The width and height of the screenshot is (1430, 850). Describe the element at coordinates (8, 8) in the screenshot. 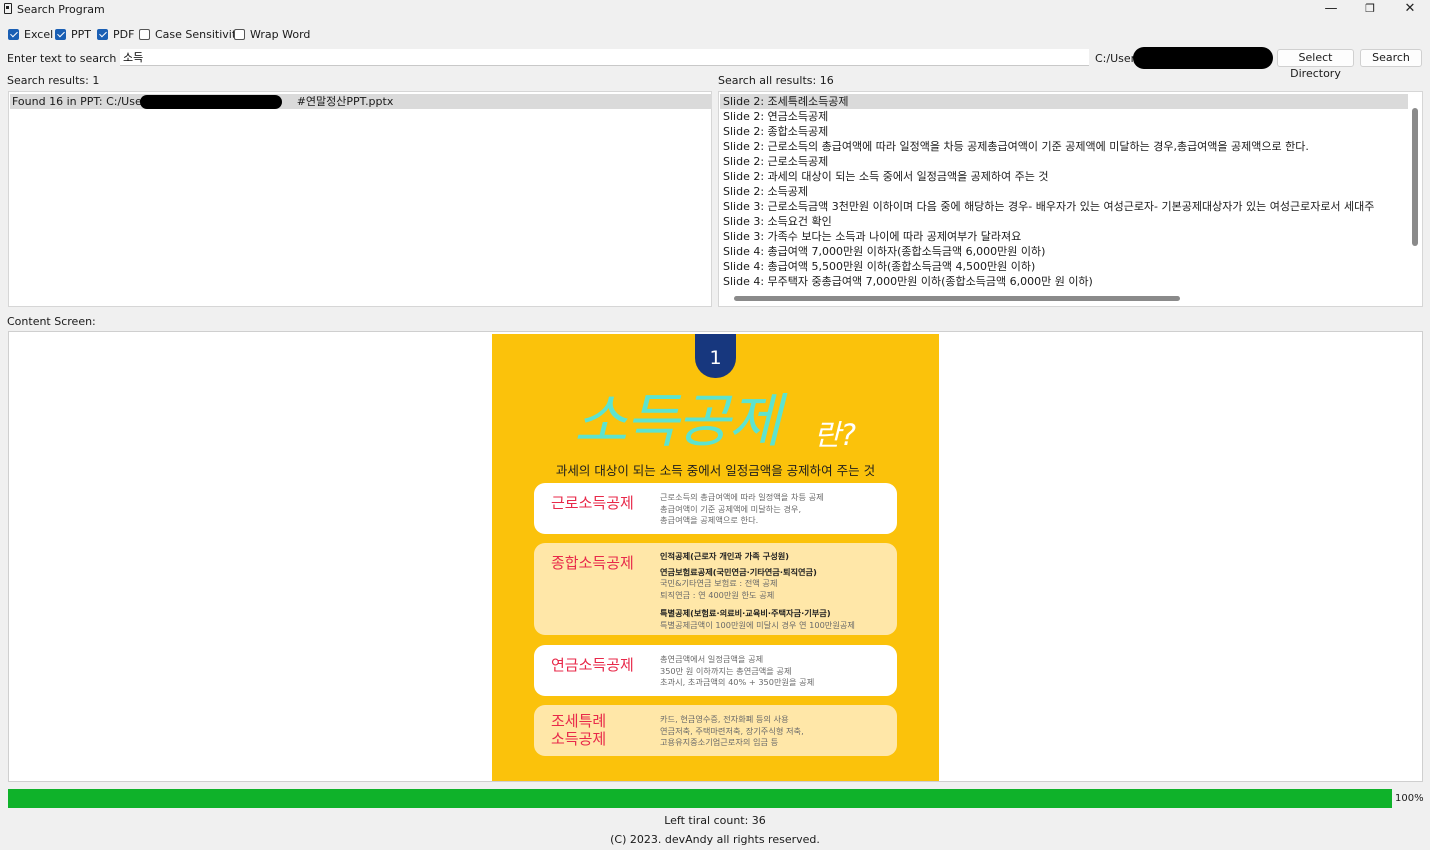

I see `app-icon` at that location.